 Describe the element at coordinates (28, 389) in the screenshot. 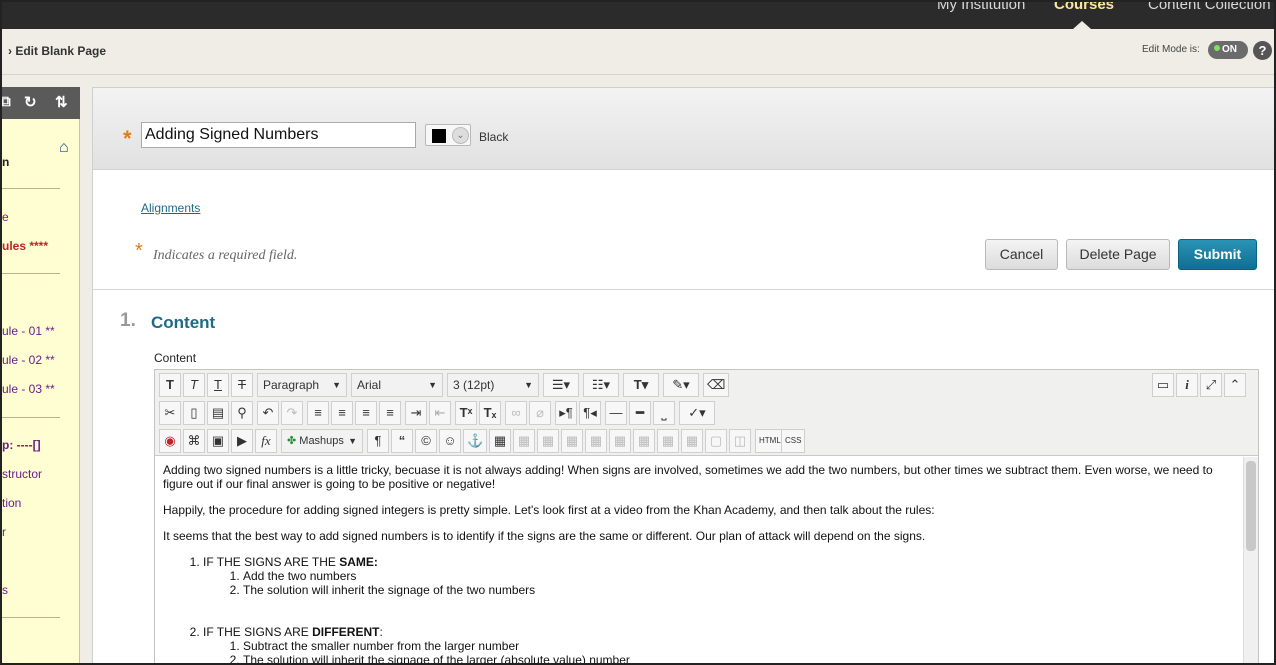

I see `menu-item: ule - 03 **` at that location.